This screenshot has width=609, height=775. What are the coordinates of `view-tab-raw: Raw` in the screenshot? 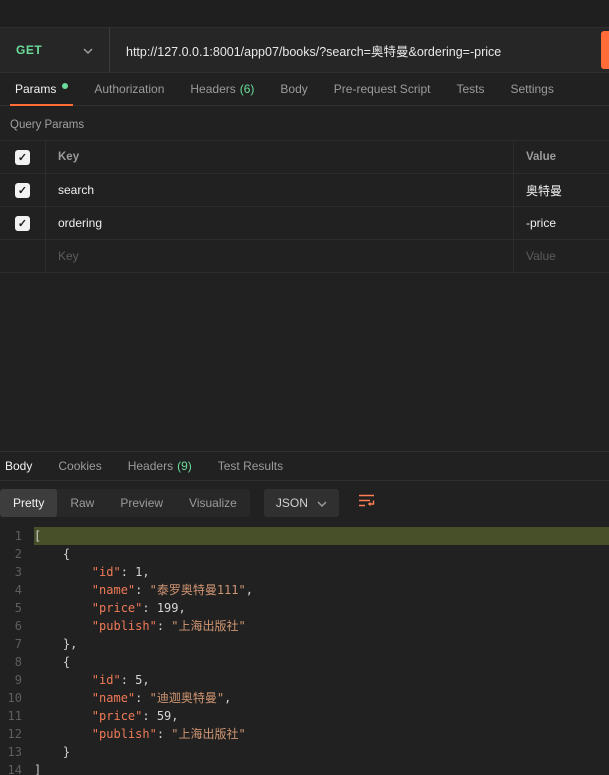 It's located at (82, 503).